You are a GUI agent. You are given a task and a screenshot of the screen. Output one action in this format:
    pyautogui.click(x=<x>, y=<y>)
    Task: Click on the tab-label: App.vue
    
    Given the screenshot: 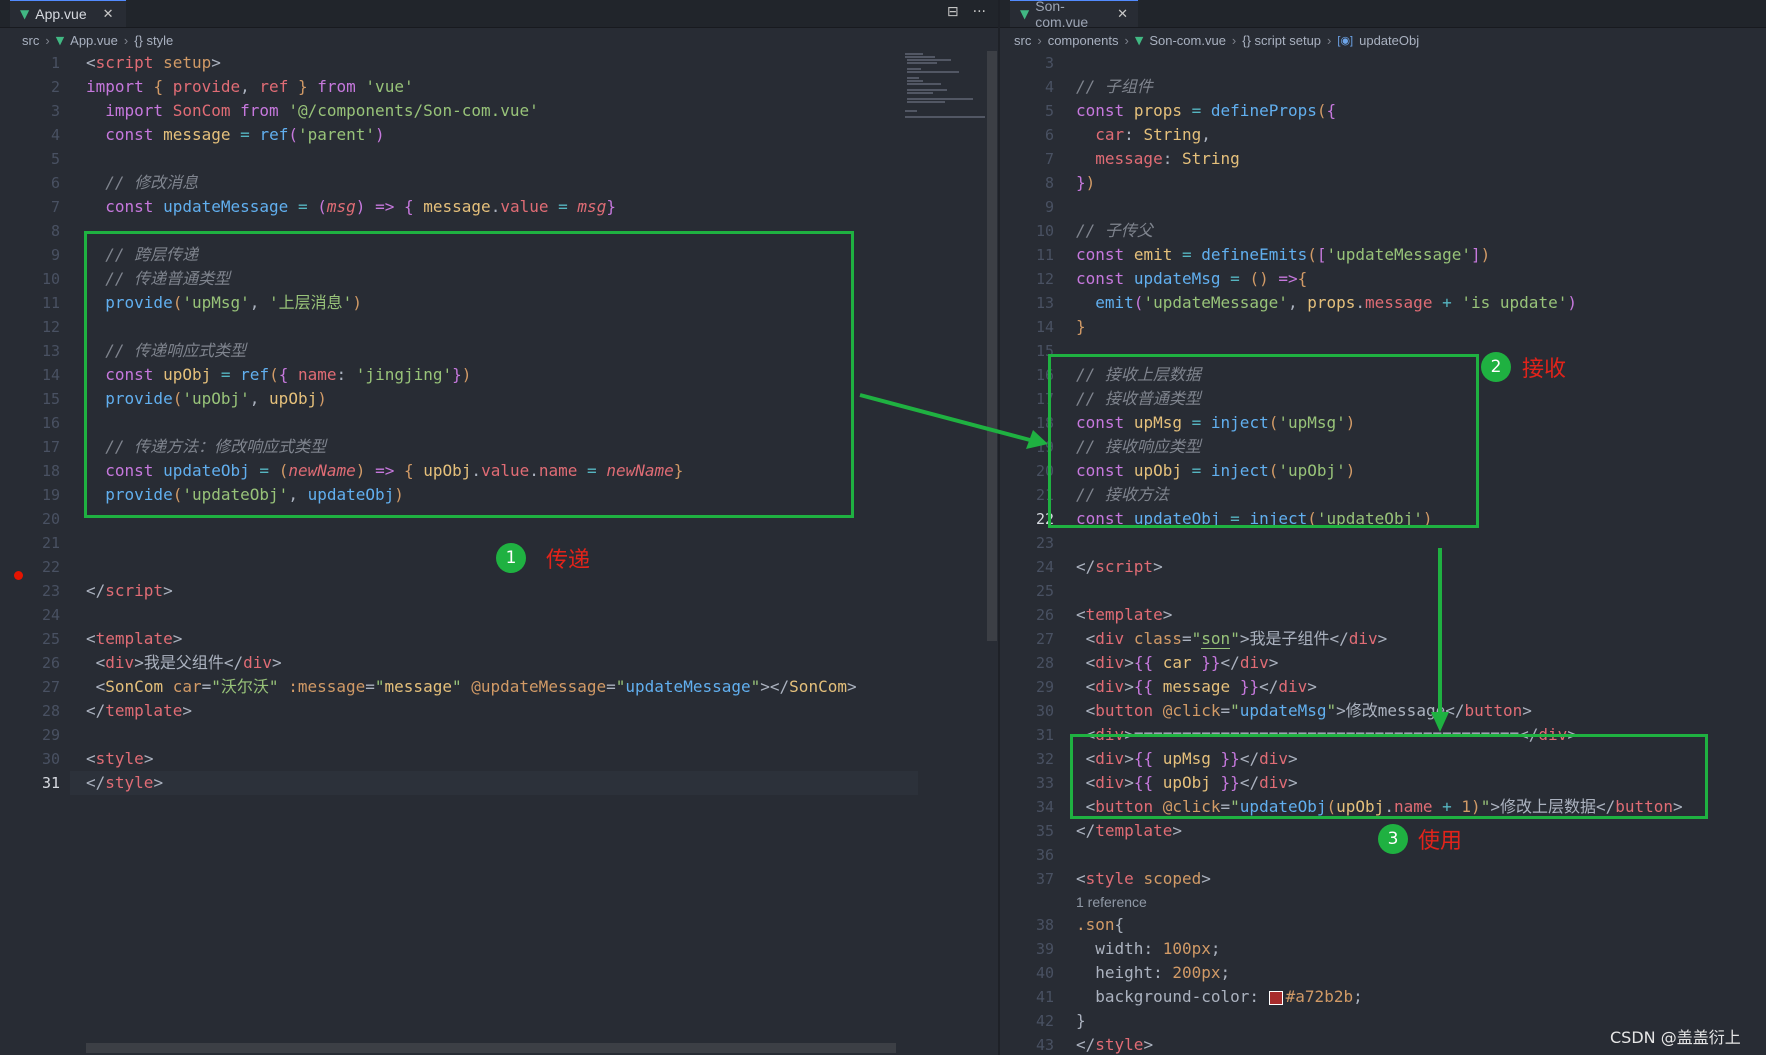 What is the action you would take?
    pyautogui.click(x=61, y=14)
    